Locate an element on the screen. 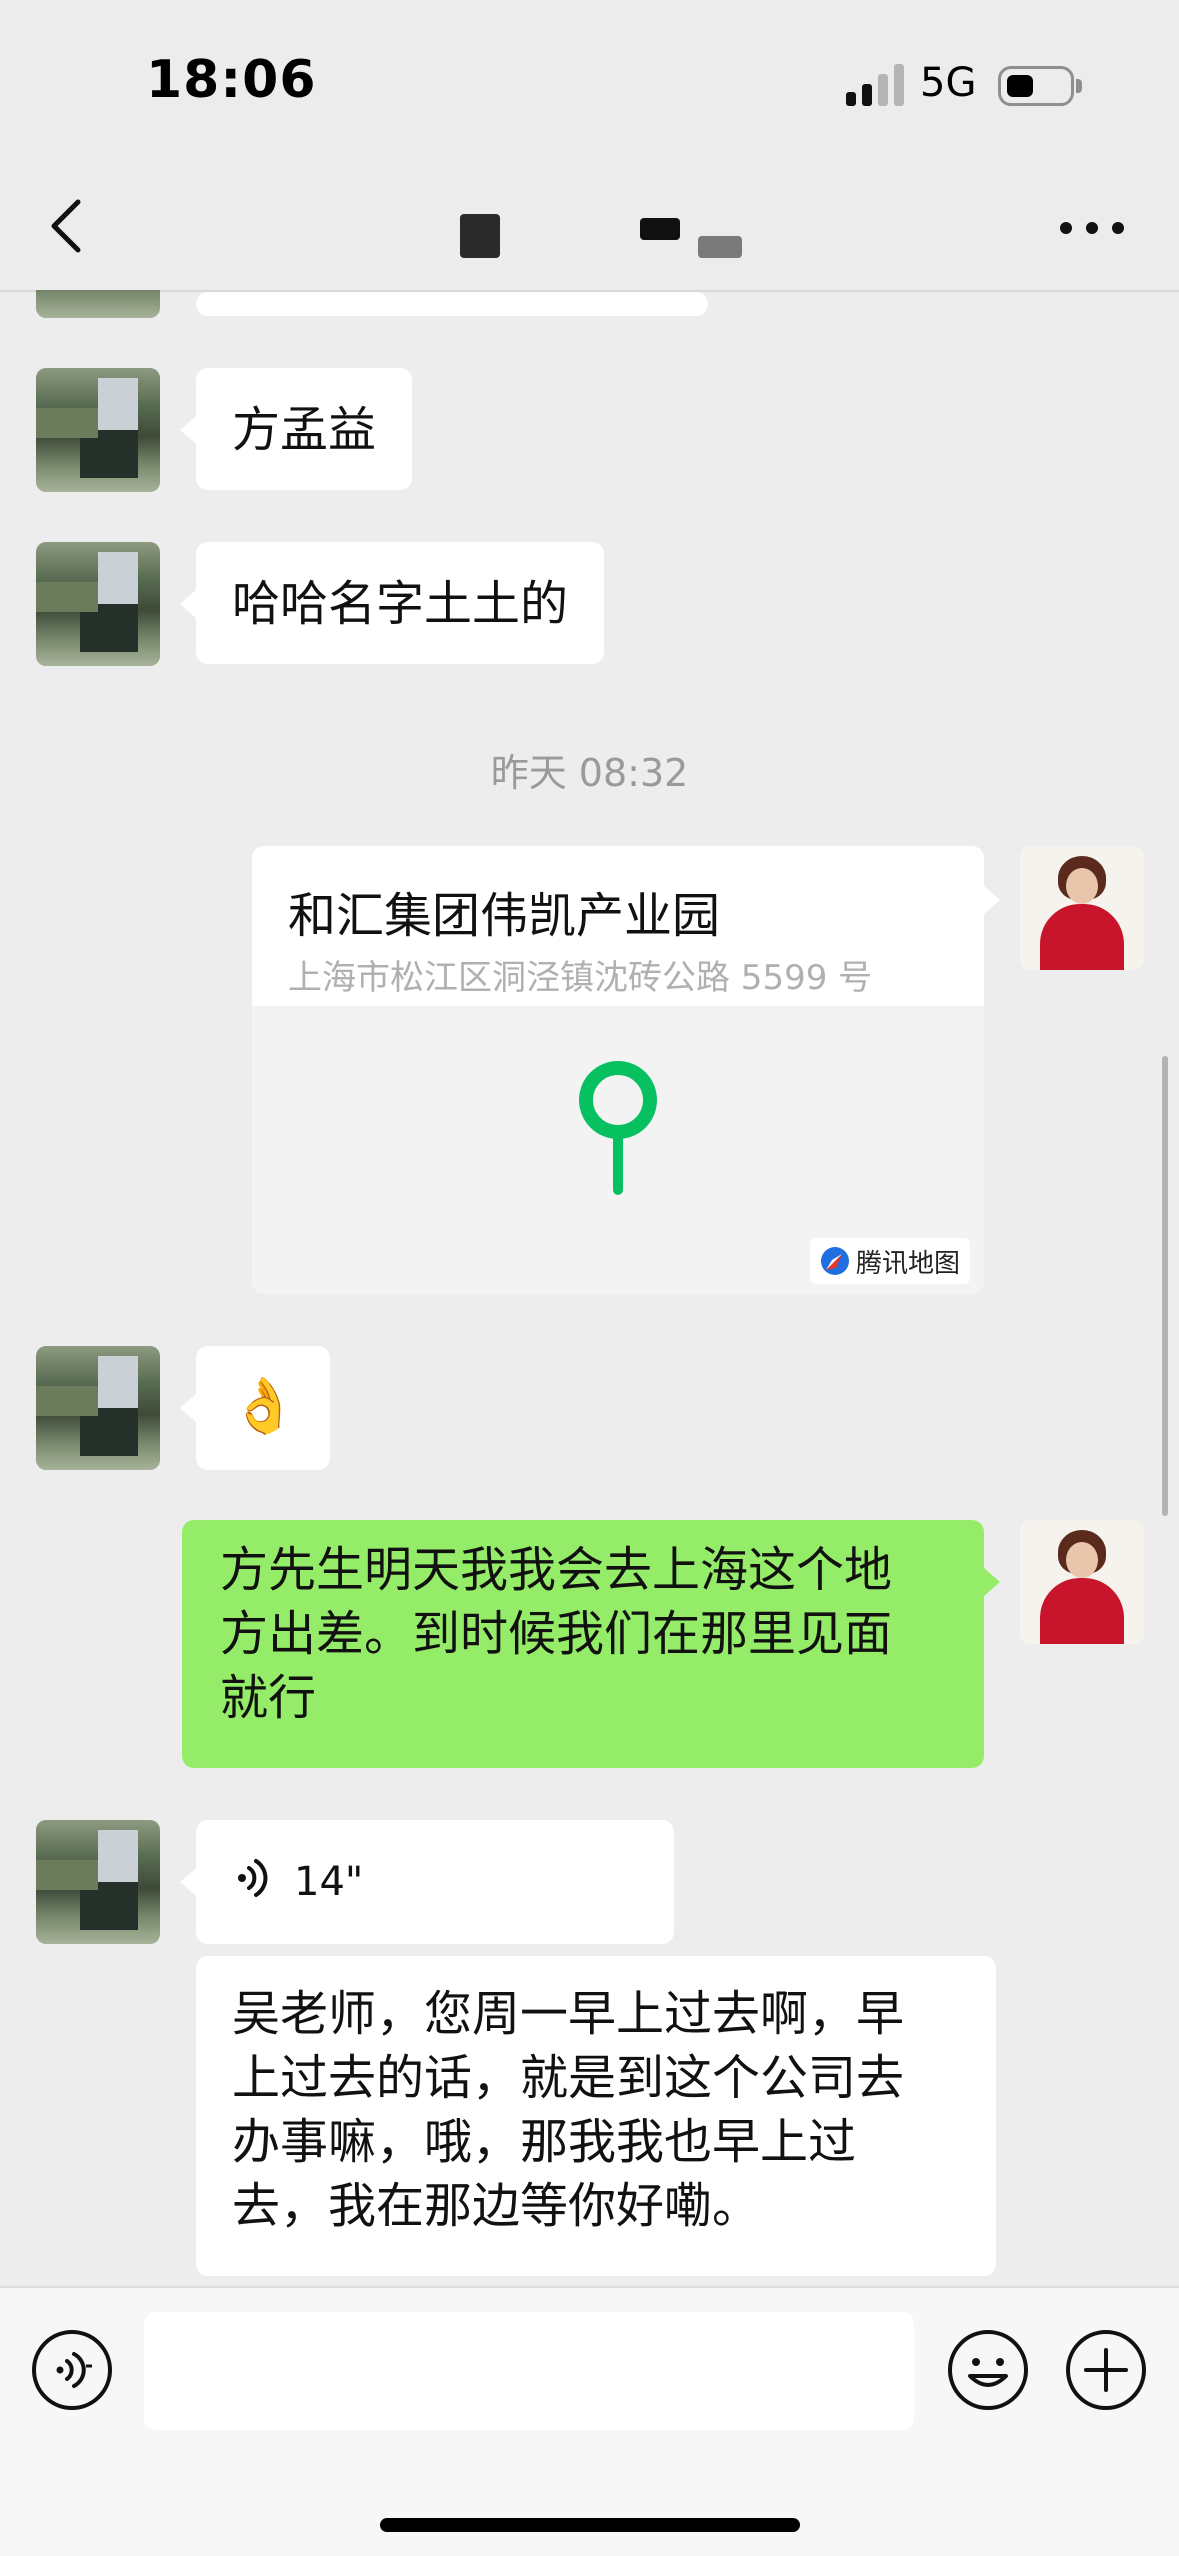  voice-mode-icon is located at coordinates (72, 2370).